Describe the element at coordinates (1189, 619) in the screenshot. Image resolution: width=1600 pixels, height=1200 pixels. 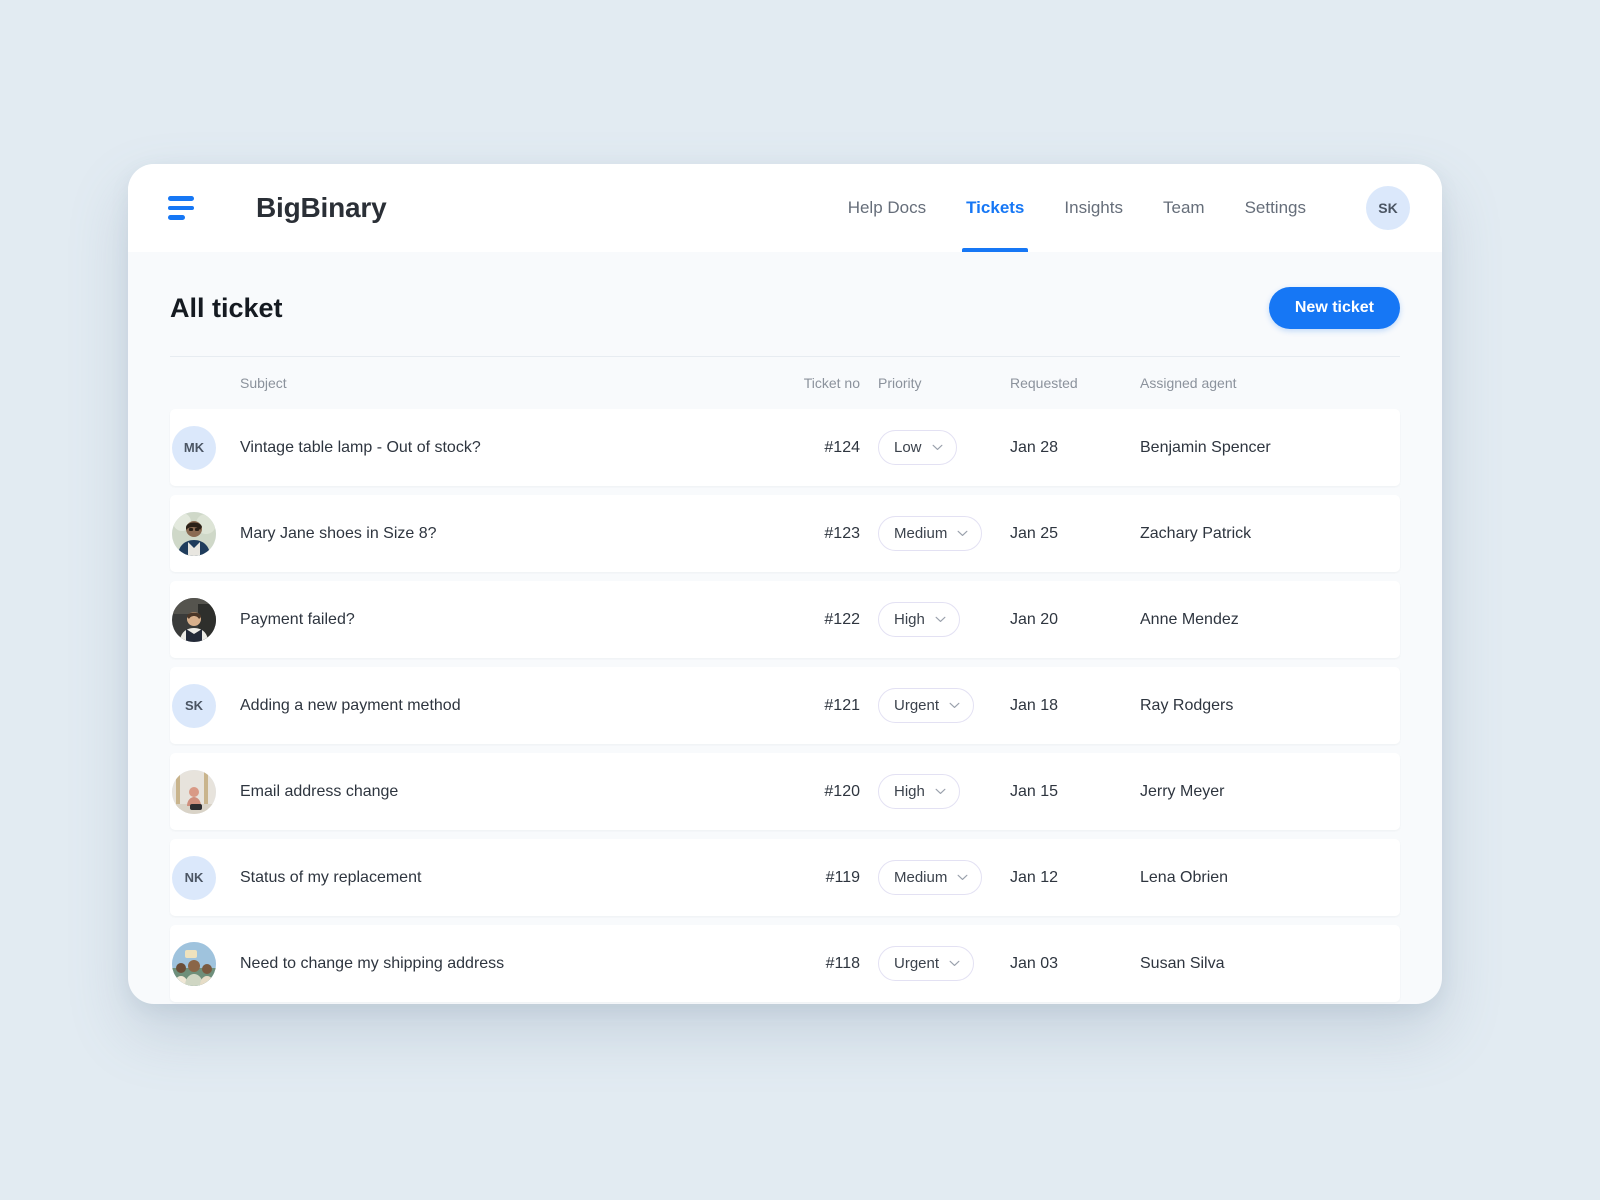
I see `assigned-agent: Anne Mendez` at that location.